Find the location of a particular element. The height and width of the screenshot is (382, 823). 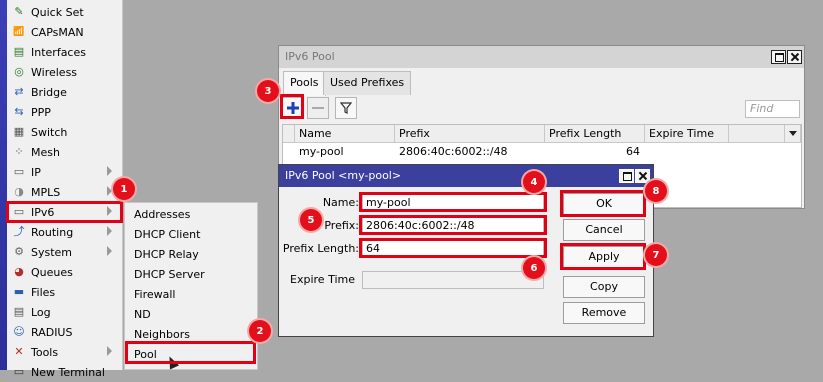

submenu-item-pool: Pool is located at coordinates (145, 355).